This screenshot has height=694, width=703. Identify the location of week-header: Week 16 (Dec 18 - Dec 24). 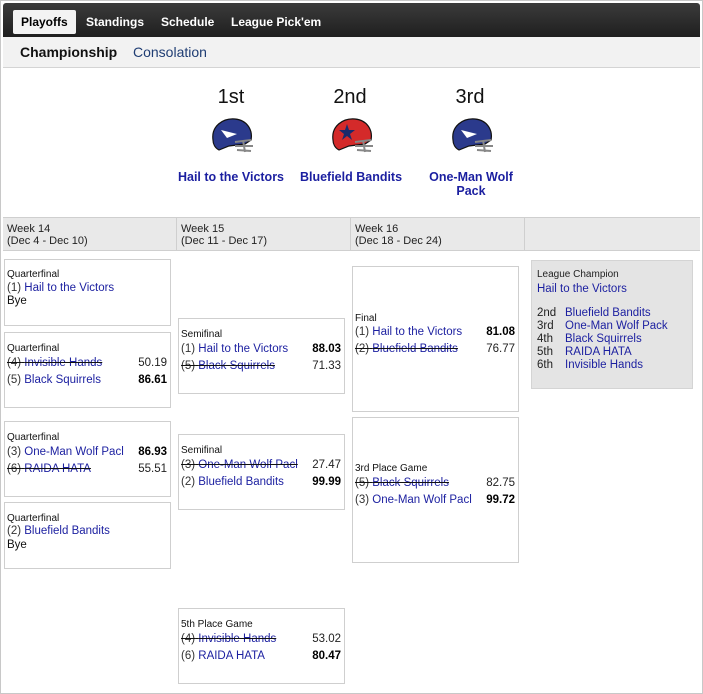
(438, 234).